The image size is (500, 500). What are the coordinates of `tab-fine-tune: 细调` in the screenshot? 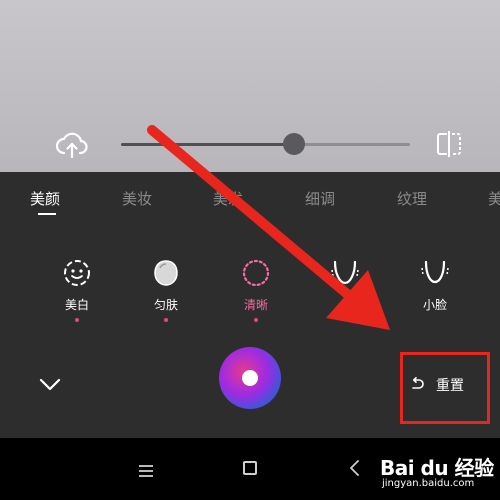 It's located at (320, 198).